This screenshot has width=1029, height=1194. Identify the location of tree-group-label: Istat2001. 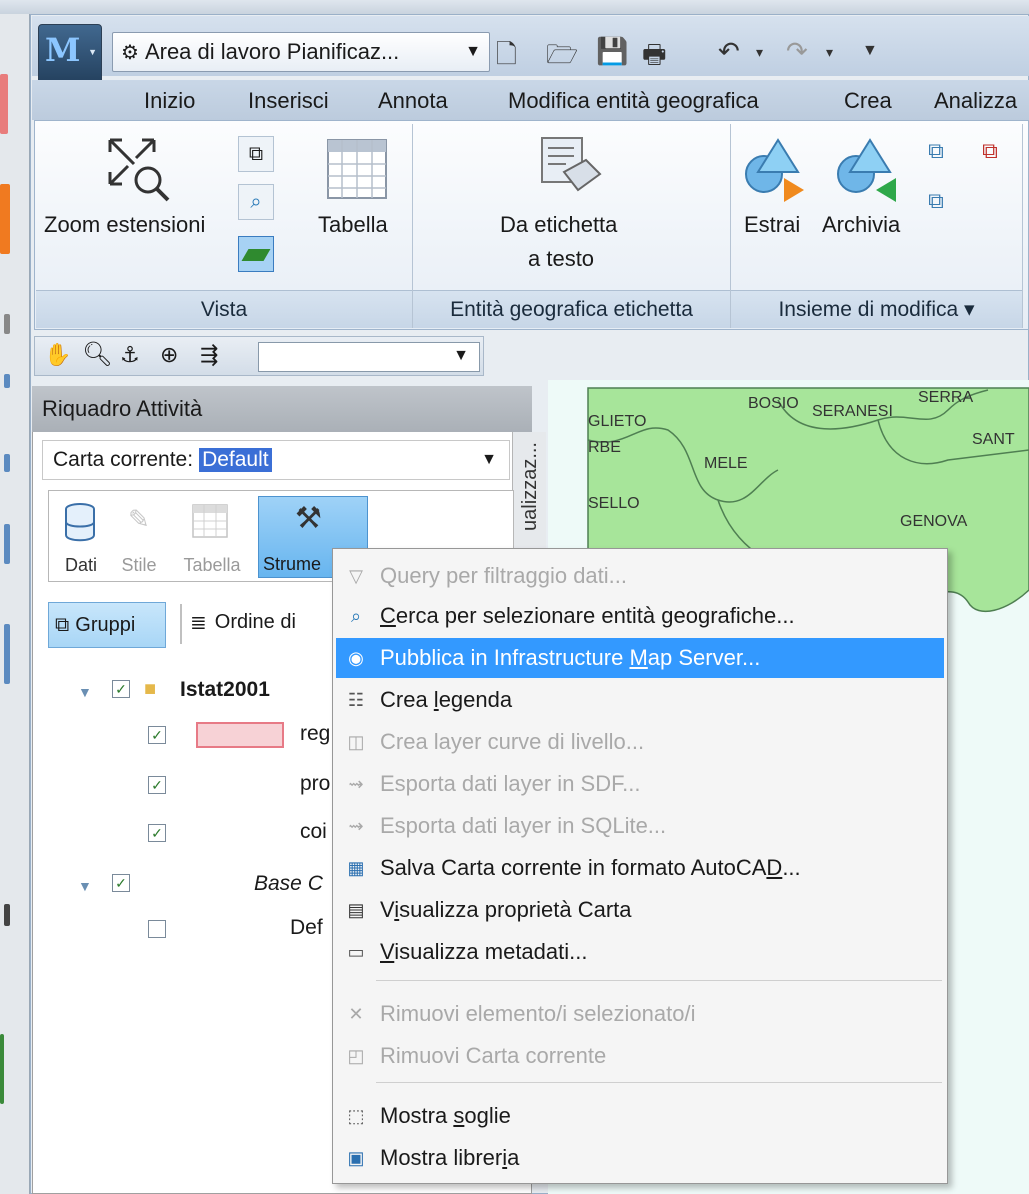
(225, 690).